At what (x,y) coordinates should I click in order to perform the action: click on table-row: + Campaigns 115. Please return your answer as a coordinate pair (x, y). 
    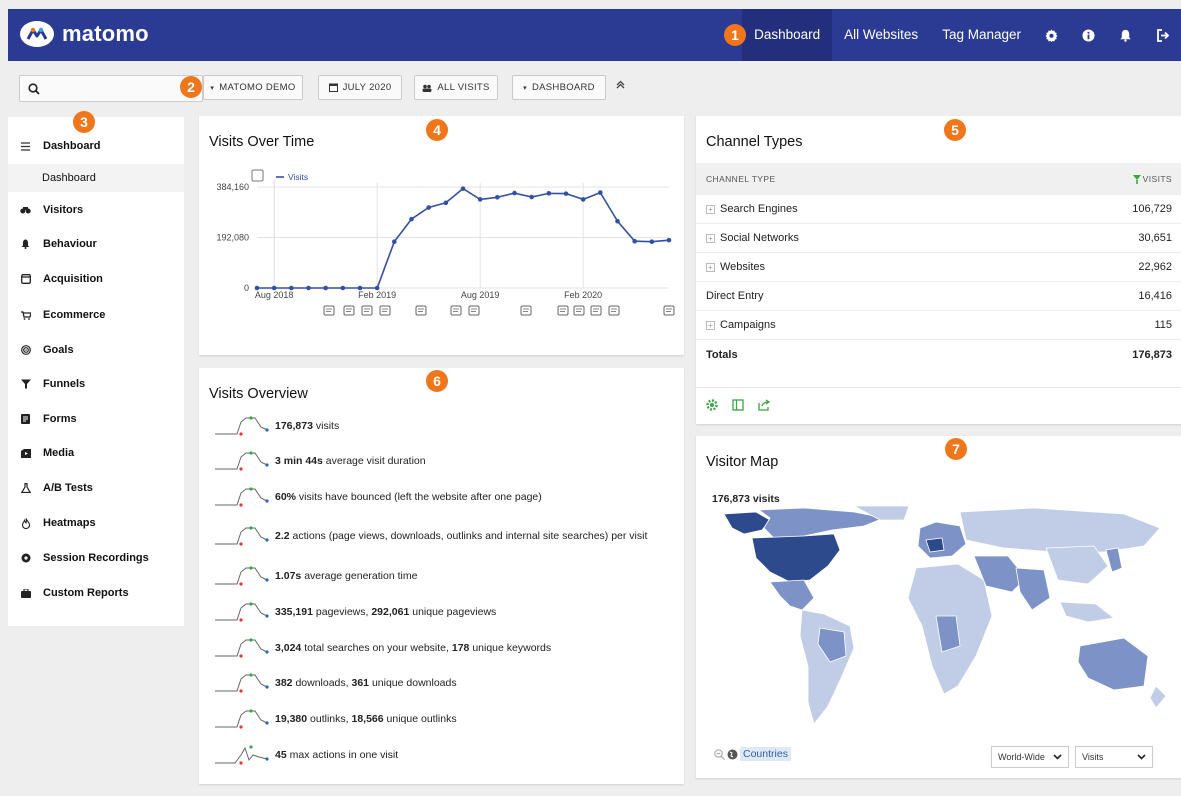
    Looking at the image, I should click on (938, 325).